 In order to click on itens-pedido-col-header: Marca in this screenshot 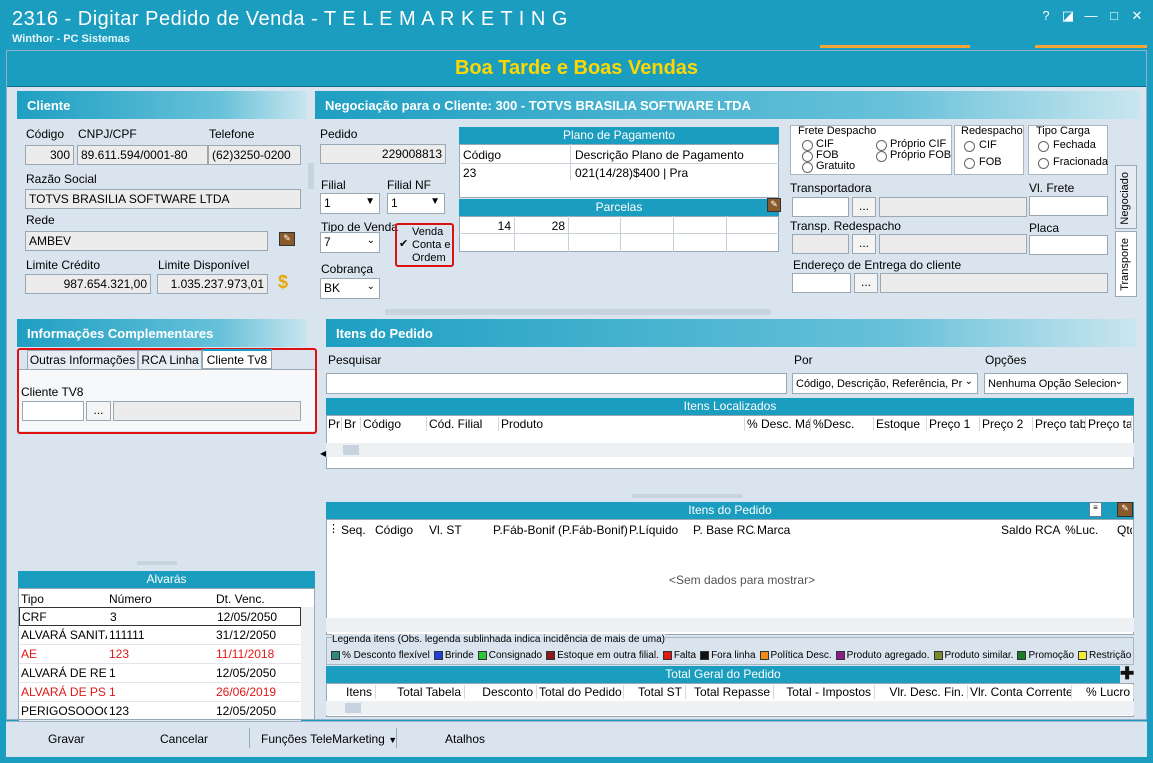, I will do `click(878, 530)`.